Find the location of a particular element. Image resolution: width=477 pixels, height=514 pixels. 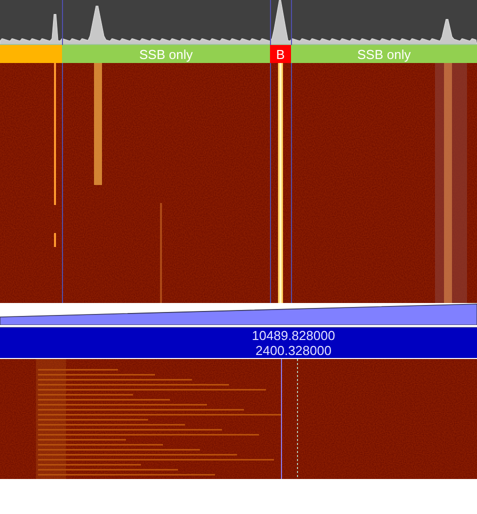

band-segment: B is located at coordinates (280, 54).